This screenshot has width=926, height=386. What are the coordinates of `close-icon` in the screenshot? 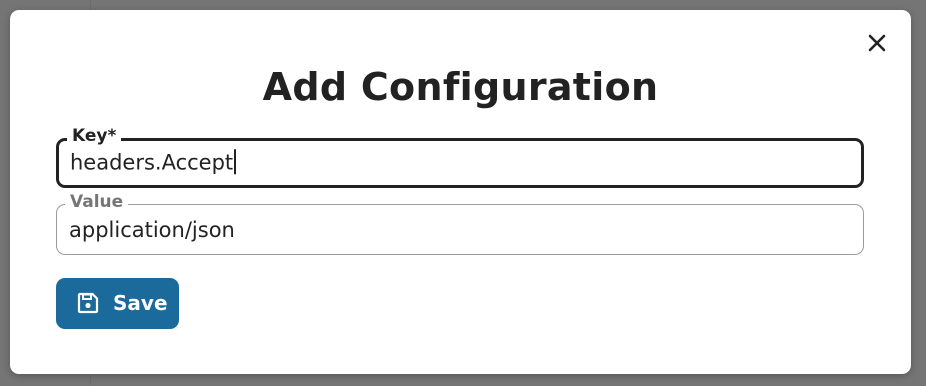 It's located at (877, 43).